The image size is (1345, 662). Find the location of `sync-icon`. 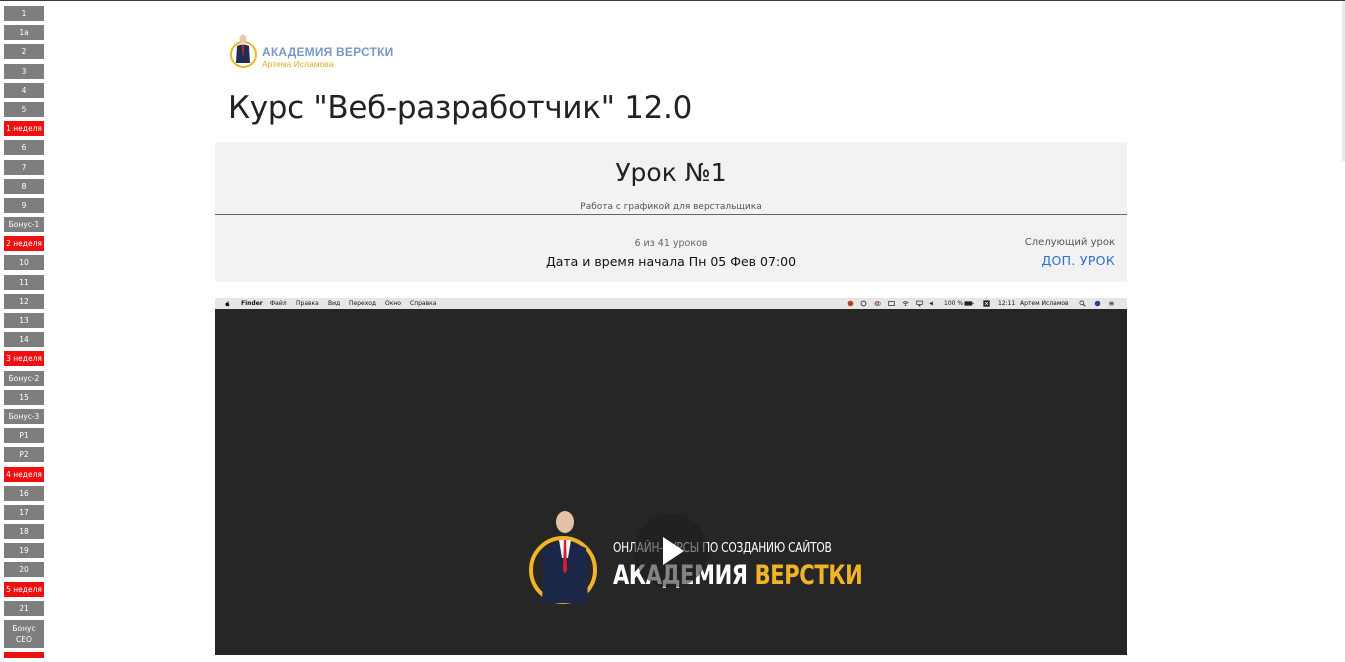

sync-icon is located at coordinates (863, 303).